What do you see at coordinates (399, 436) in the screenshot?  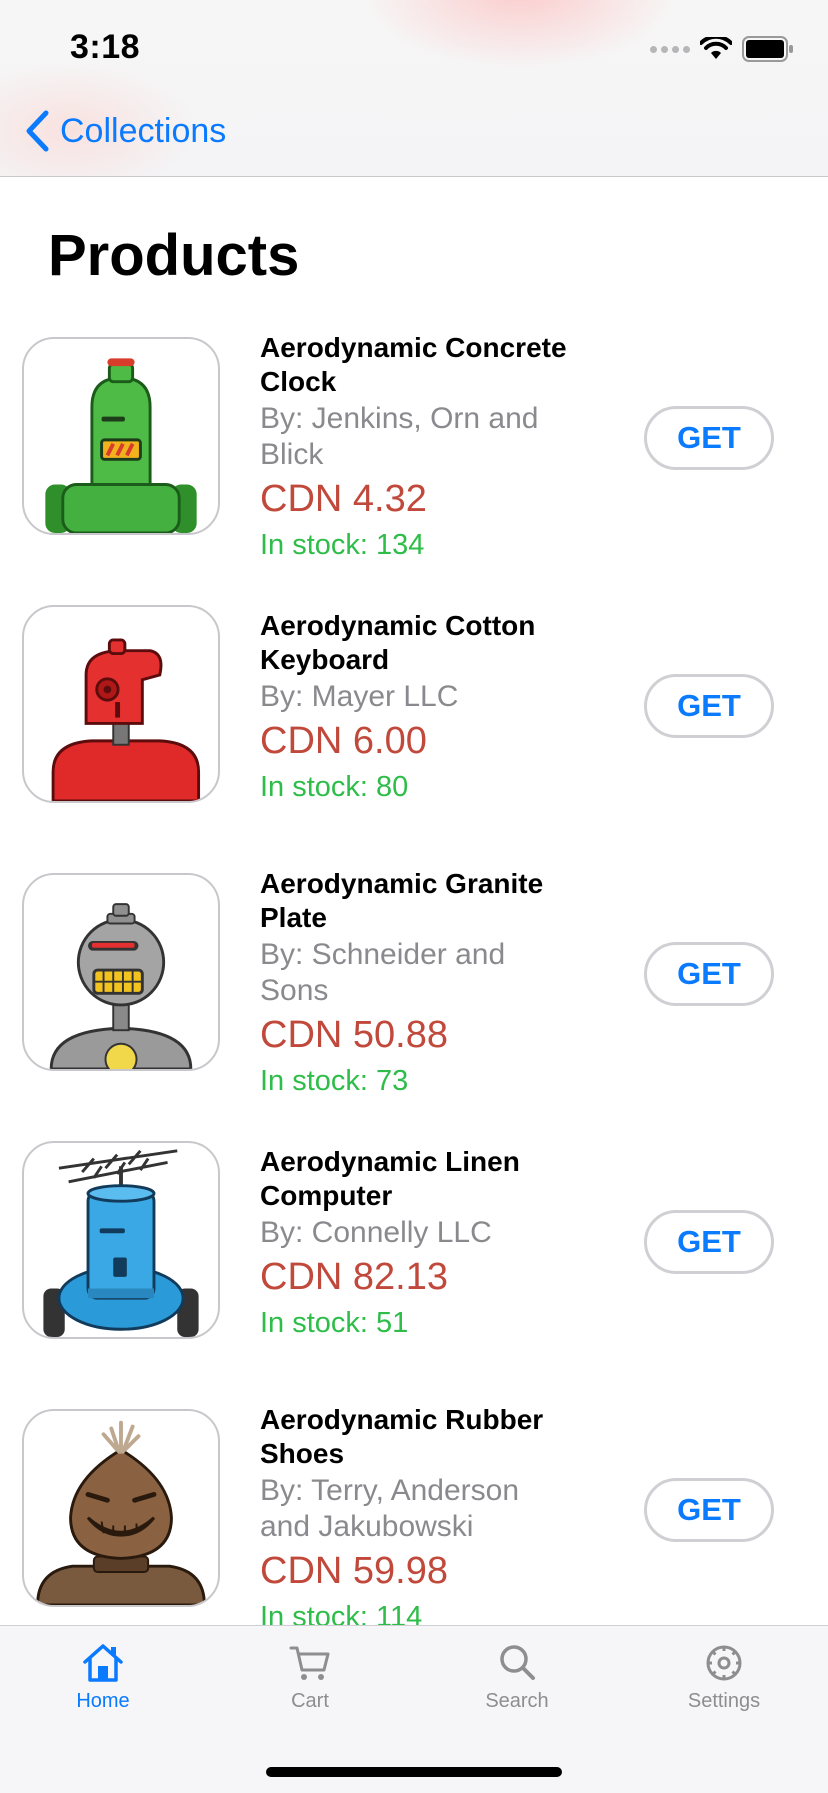 I see `product-vendor: By: Jenkins, Orn and Blick` at bounding box center [399, 436].